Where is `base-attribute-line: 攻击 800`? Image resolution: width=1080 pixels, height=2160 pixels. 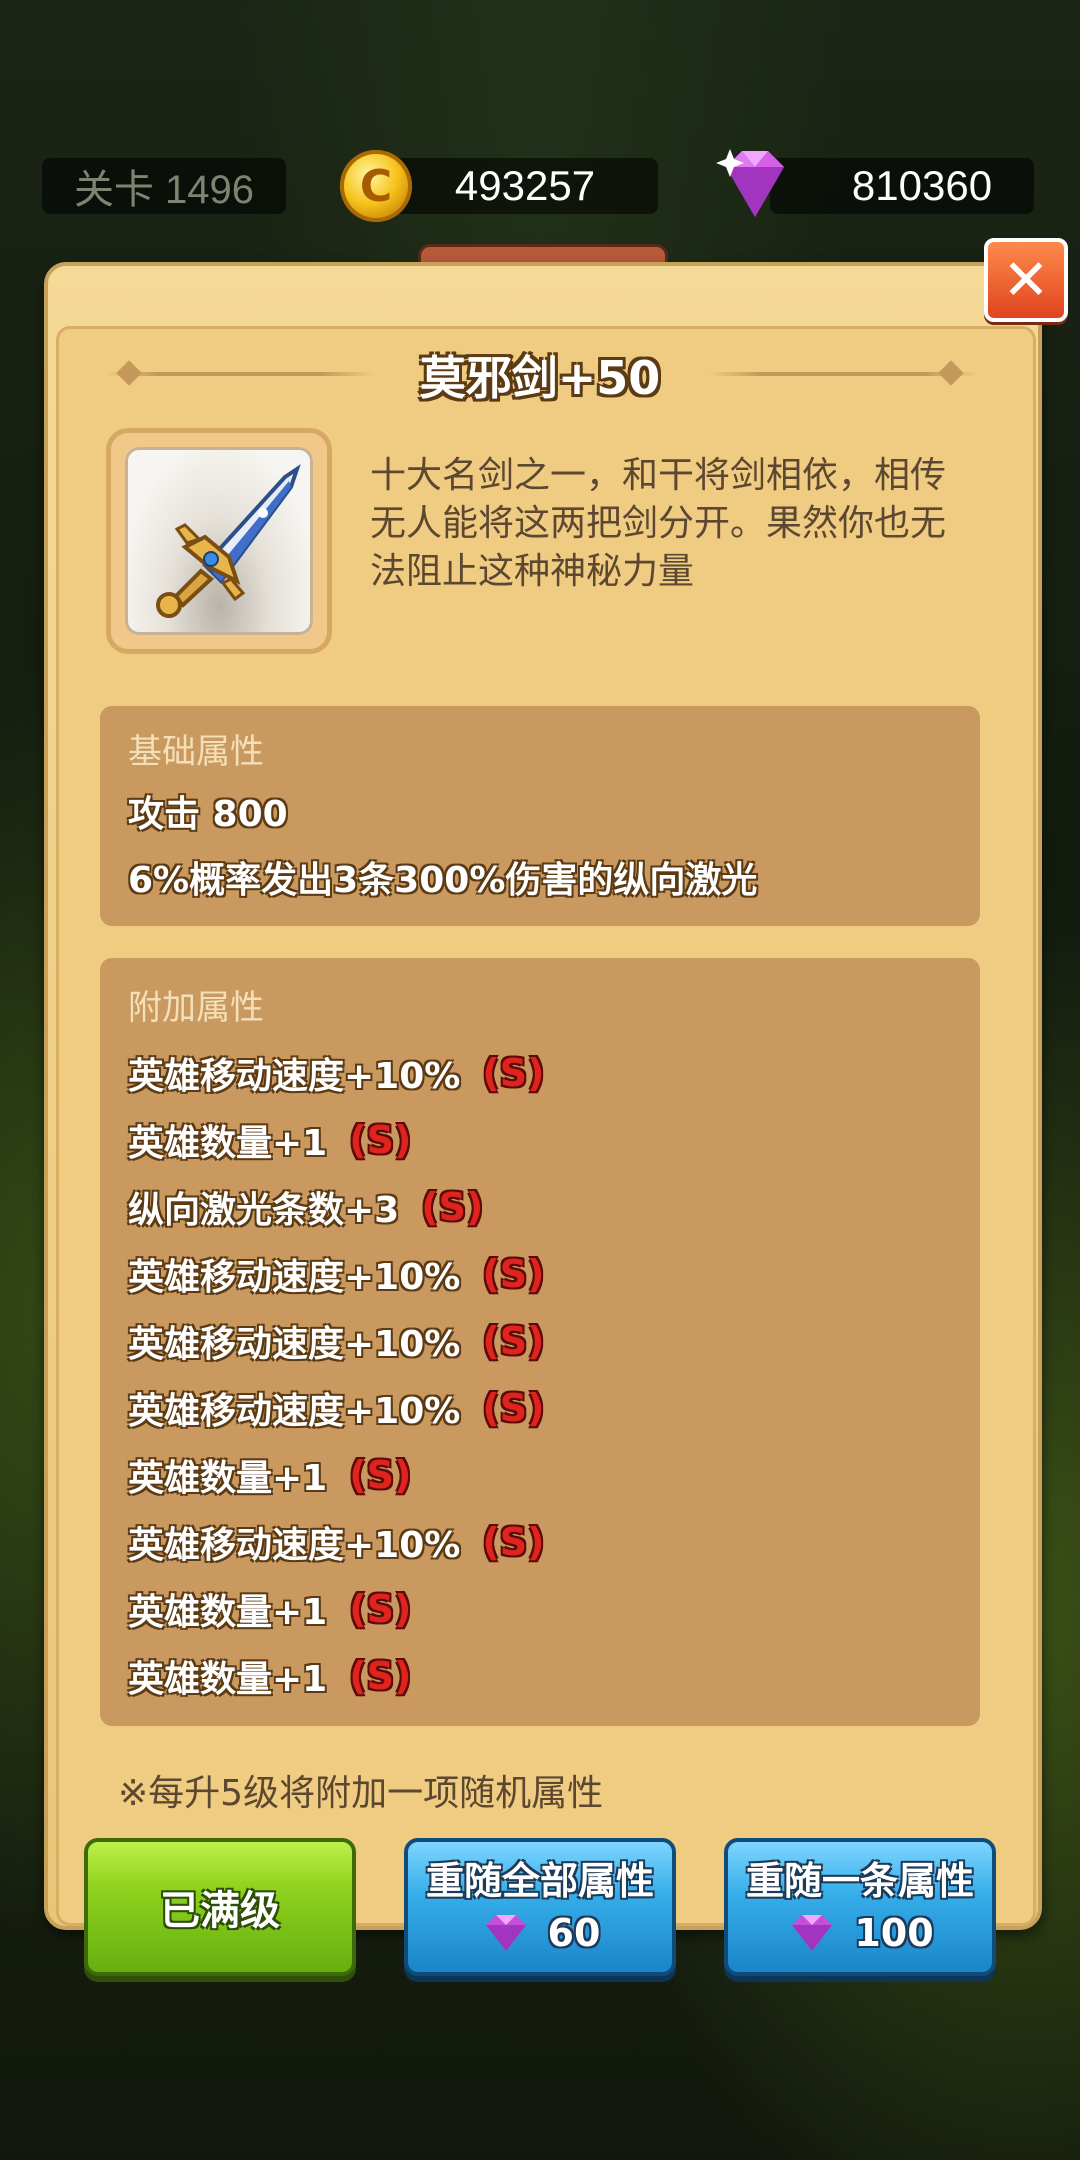
base-attribute-line: 攻击 800 is located at coordinates (208, 814).